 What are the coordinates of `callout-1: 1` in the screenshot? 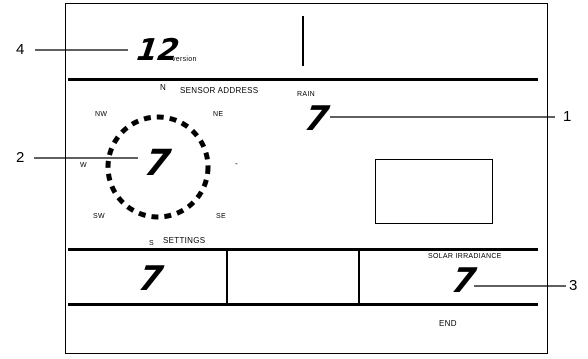 It's located at (567, 116).